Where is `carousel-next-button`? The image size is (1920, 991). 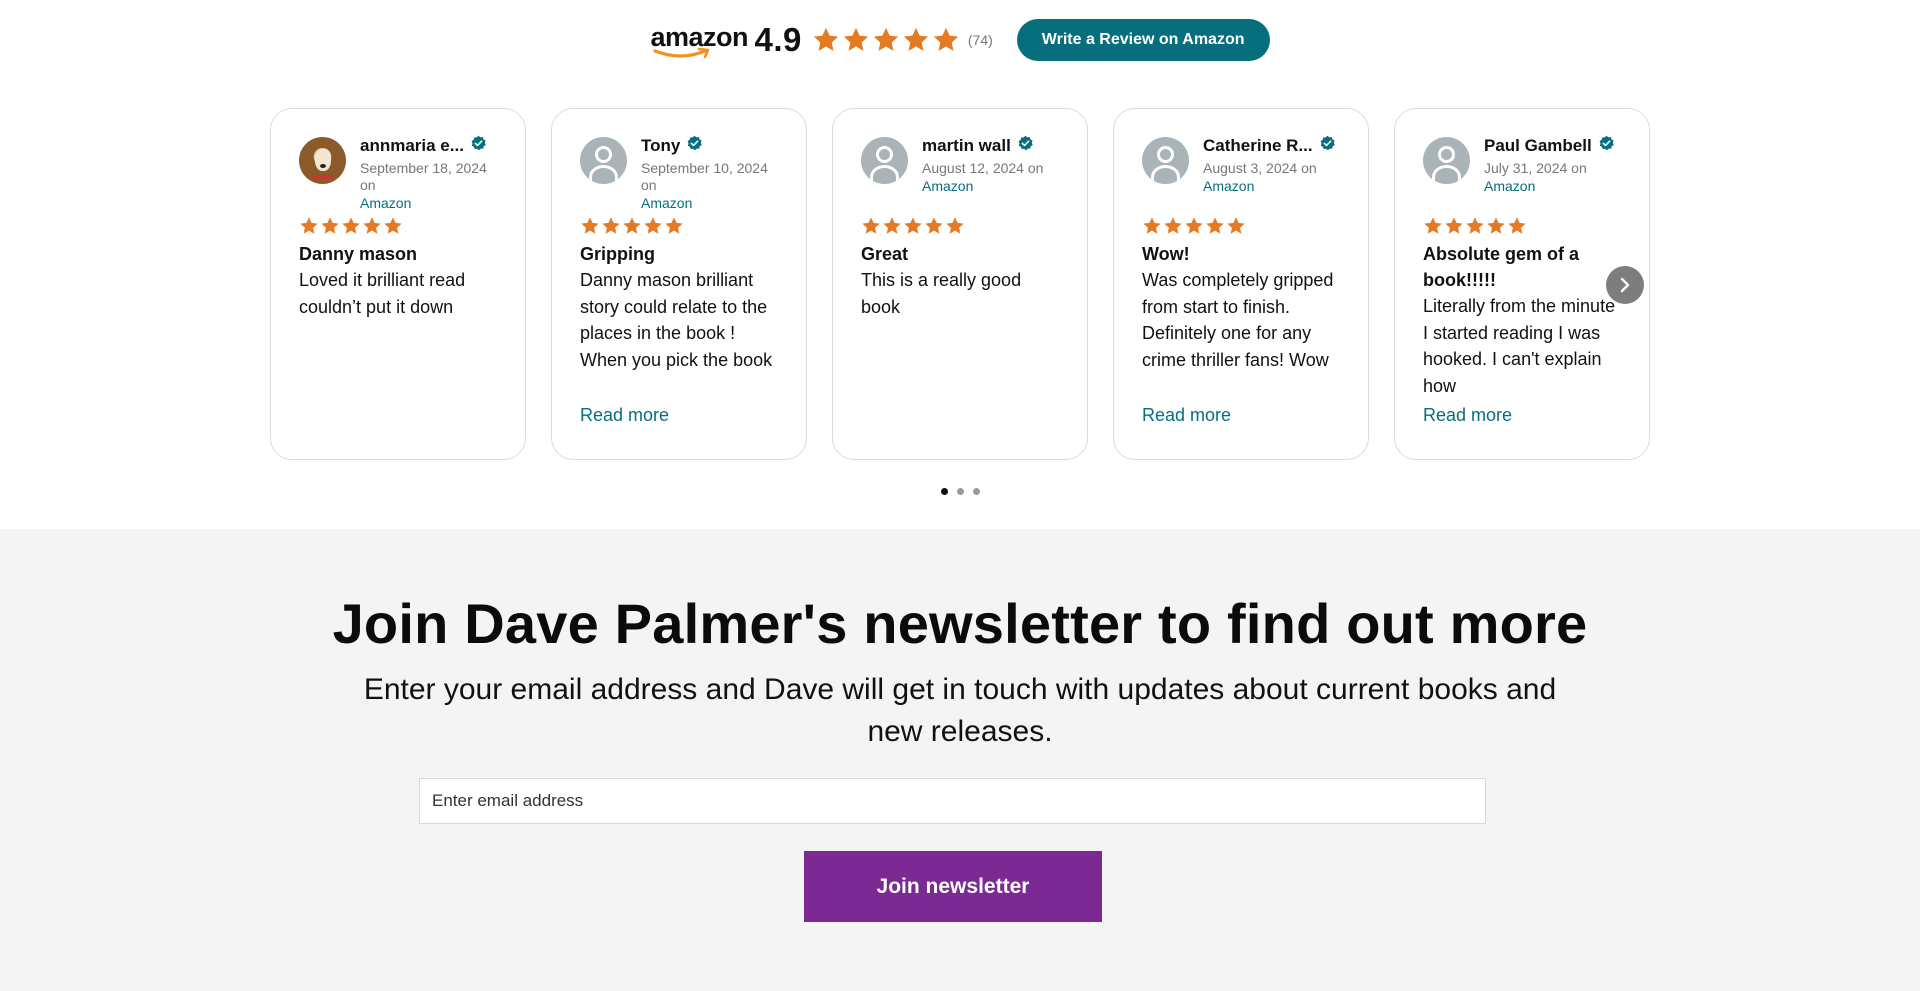
carousel-next-button is located at coordinates (1625, 285).